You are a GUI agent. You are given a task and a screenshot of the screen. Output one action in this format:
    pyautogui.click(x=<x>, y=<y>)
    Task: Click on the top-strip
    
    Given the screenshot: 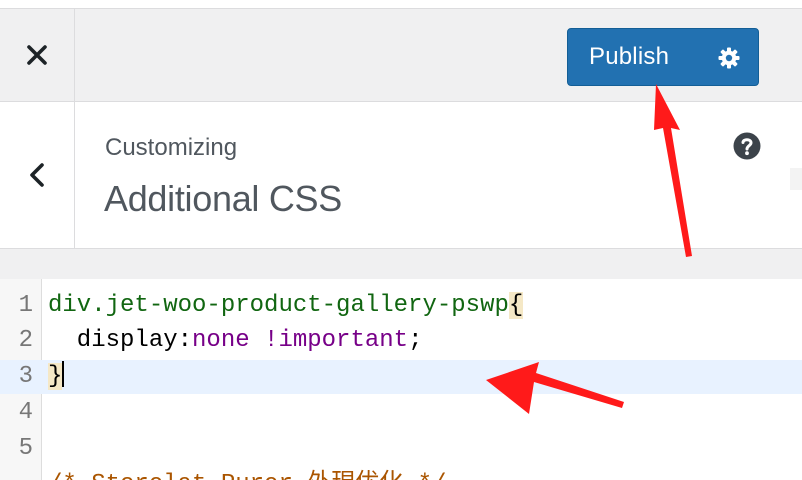 What is the action you would take?
    pyautogui.click(x=401, y=4)
    